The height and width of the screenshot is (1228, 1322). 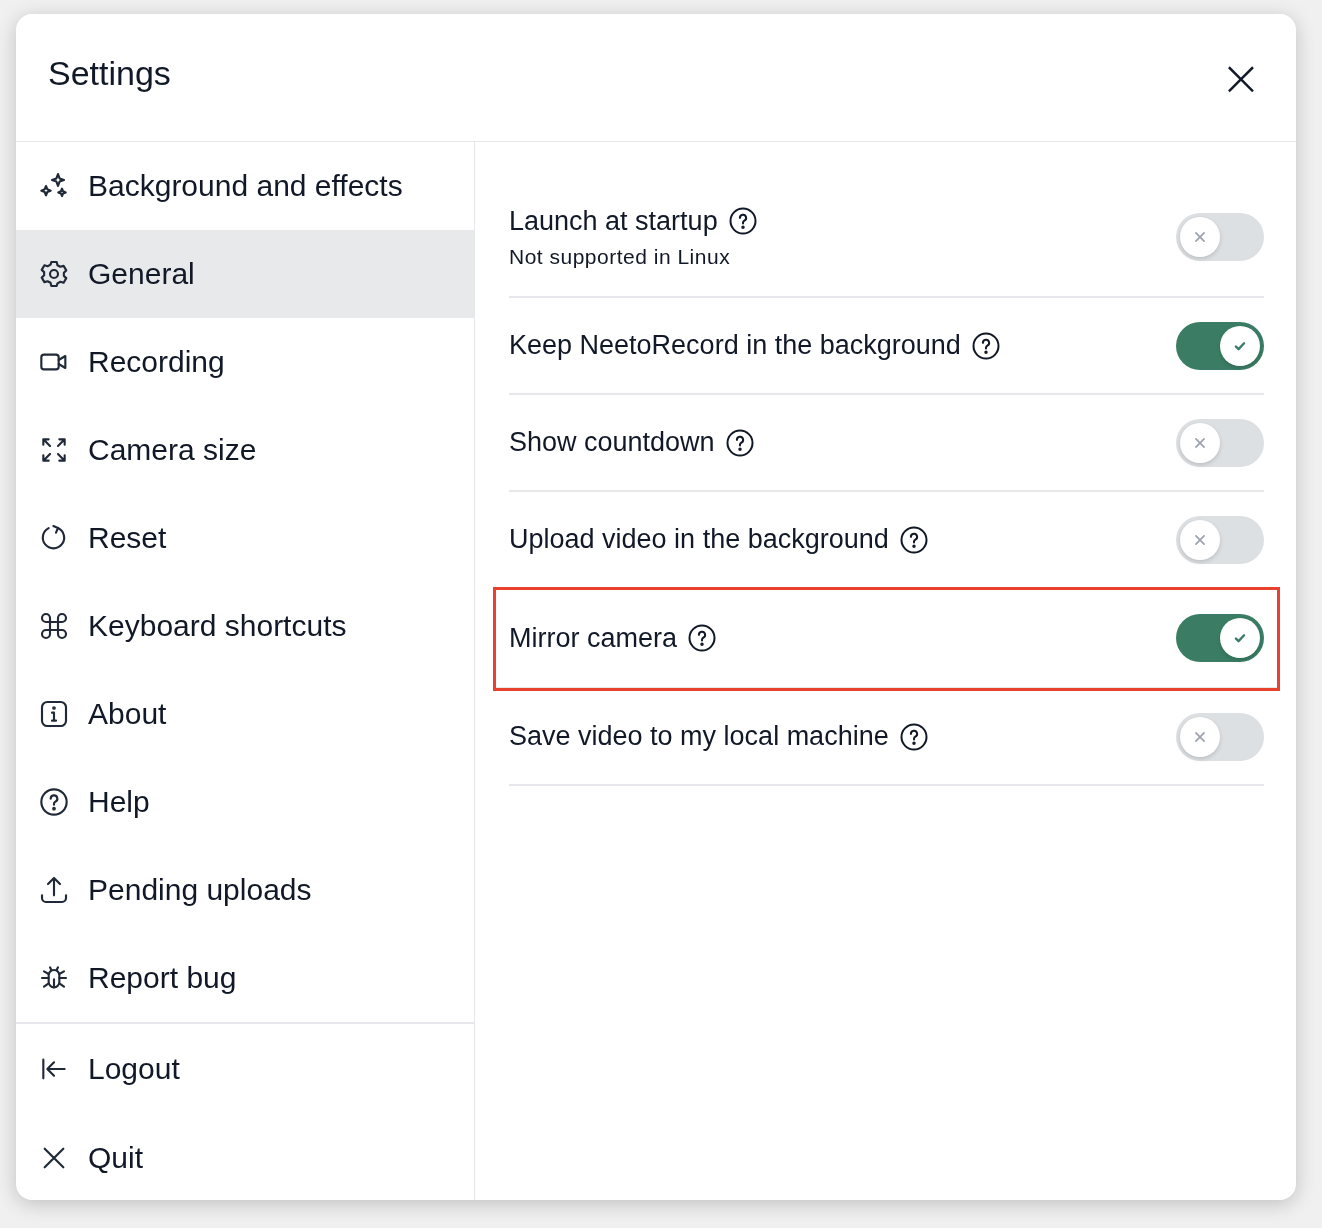 What do you see at coordinates (245, 978) in the screenshot?
I see `sidebar-item: Report bug` at bounding box center [245, 978].